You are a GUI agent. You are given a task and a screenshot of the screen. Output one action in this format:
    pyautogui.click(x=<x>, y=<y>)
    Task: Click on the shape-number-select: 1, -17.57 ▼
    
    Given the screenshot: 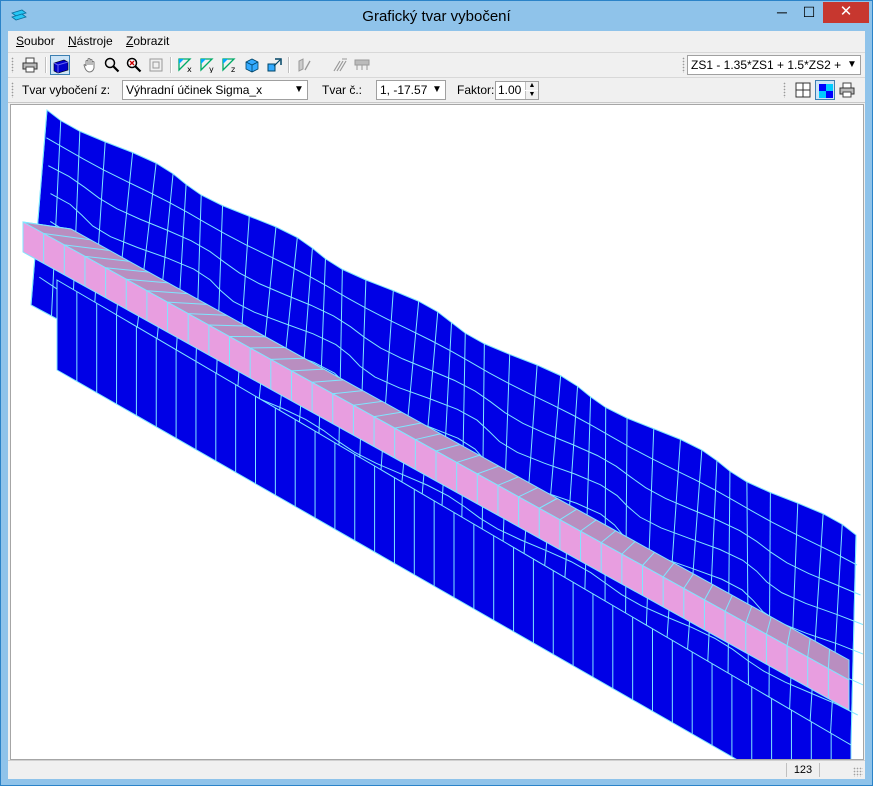 What is the action you would take?
    pyautogui.click(x=411, y=90)
    